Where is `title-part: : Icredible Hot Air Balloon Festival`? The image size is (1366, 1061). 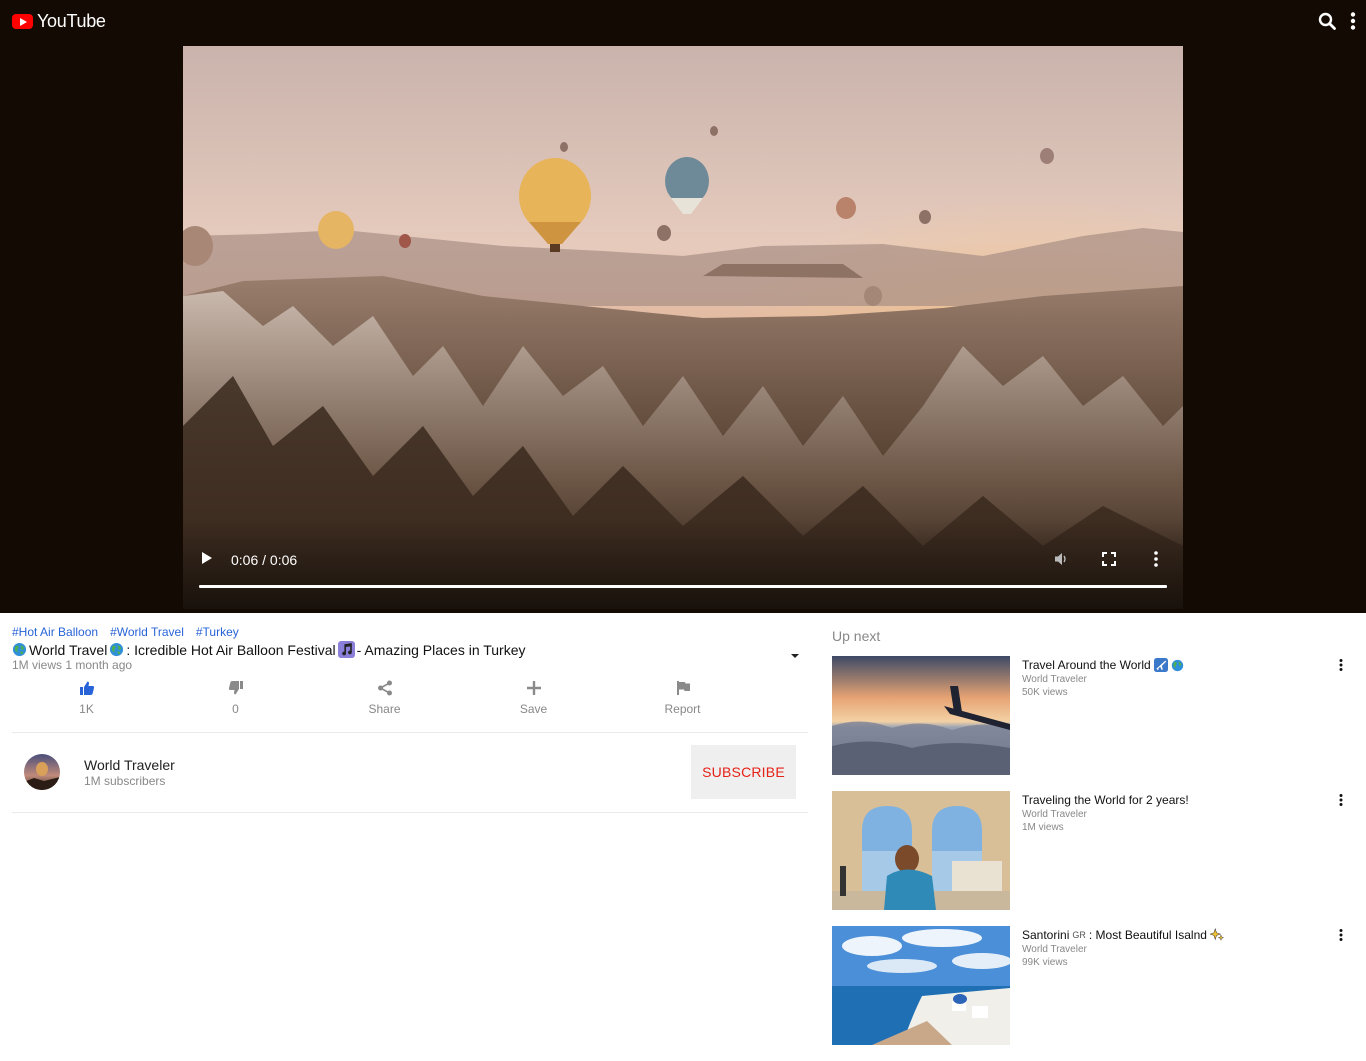
title-part: : Icredible Hot Air Balloon Festival is located at coordinates (231, 649).